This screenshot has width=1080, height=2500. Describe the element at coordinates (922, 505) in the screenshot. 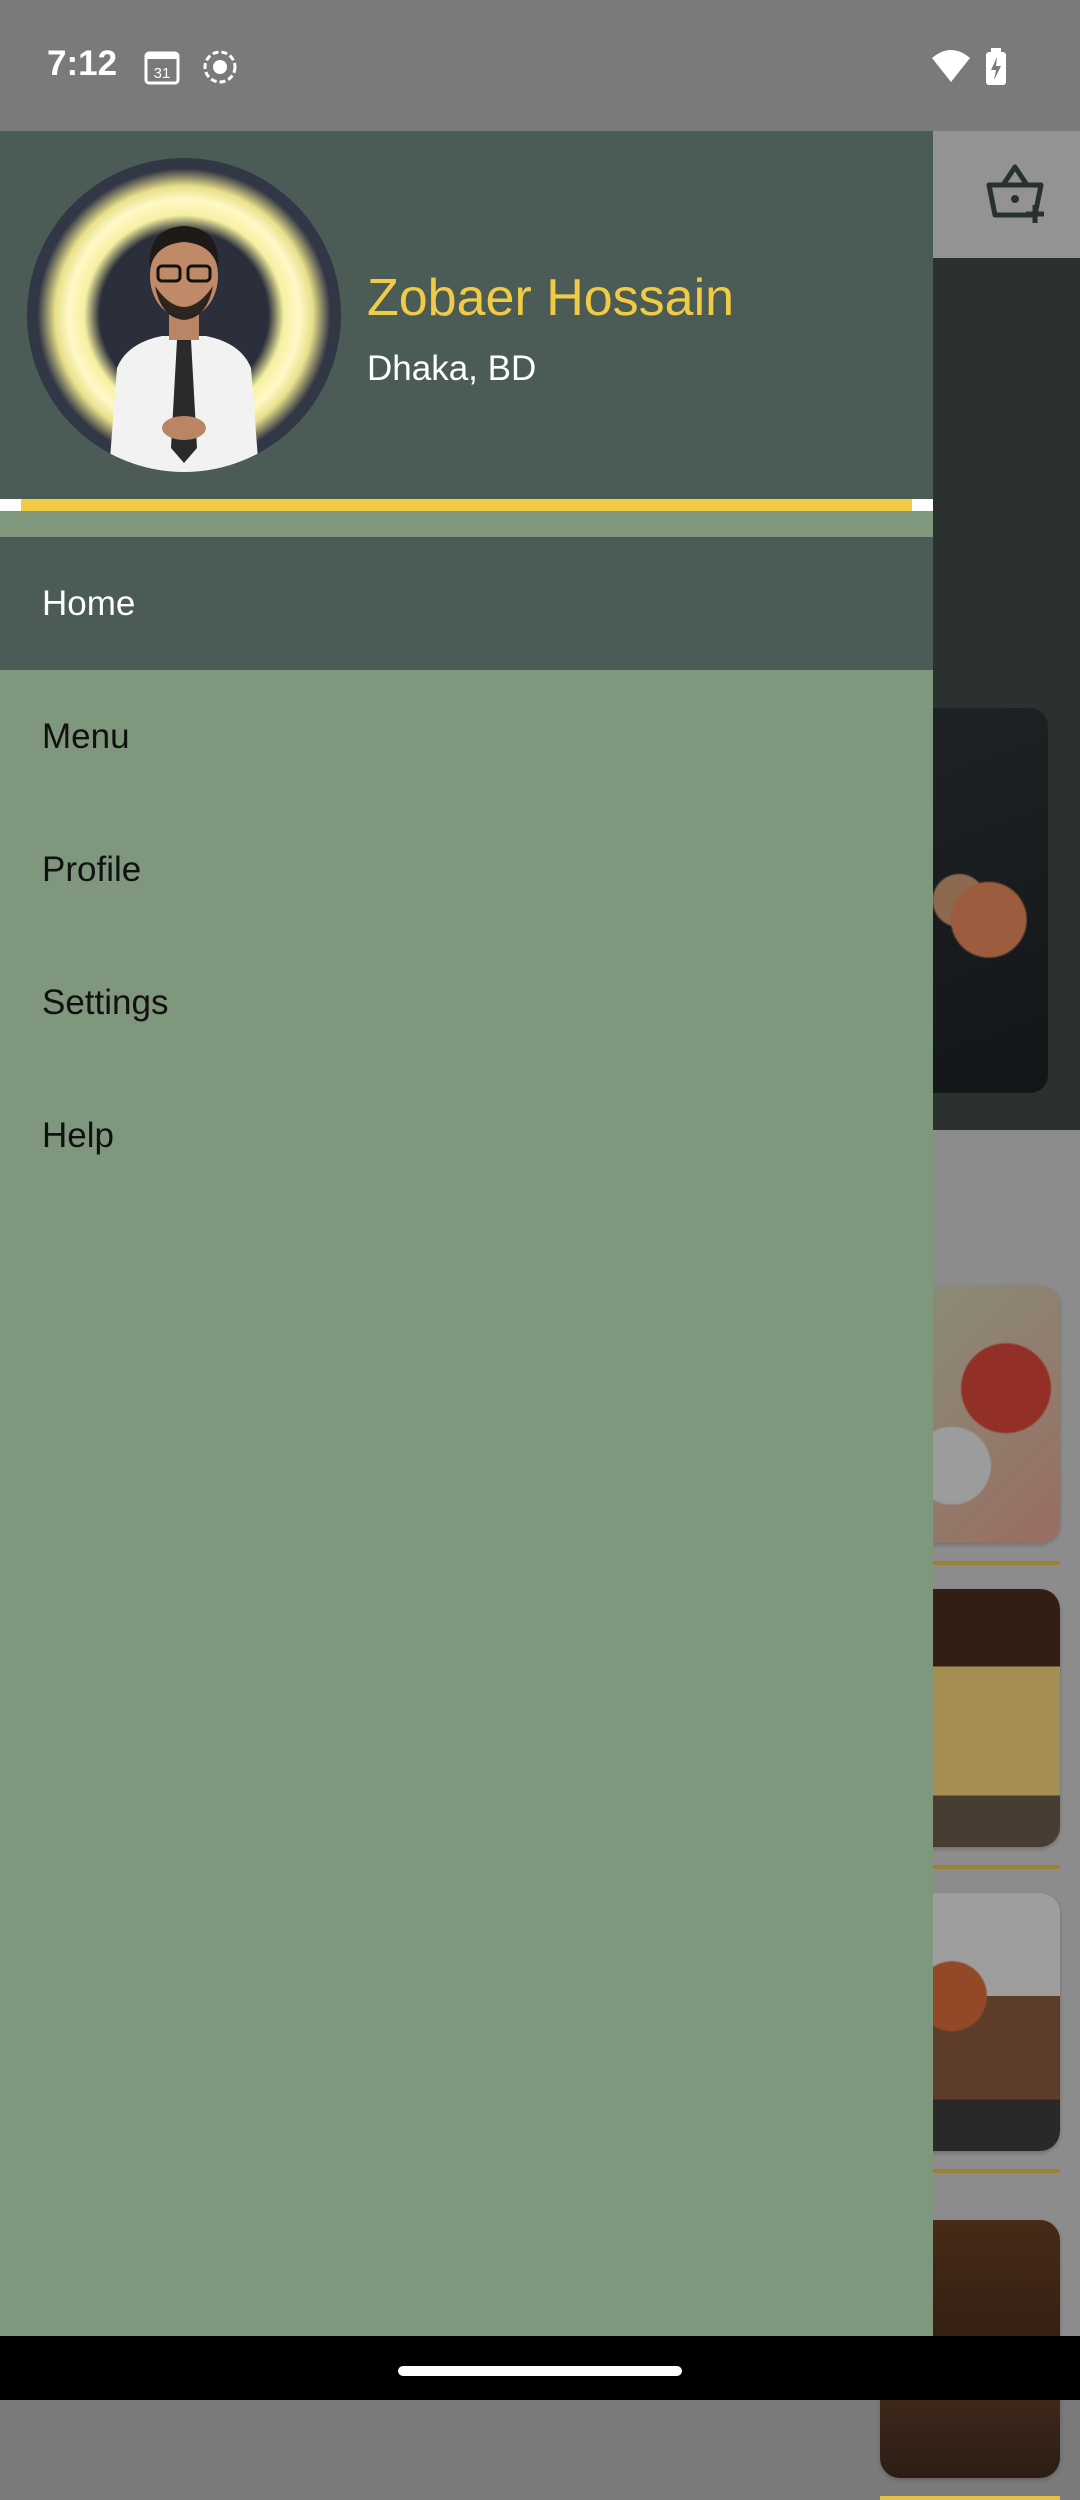

I see `accent-edge-right` at that location.